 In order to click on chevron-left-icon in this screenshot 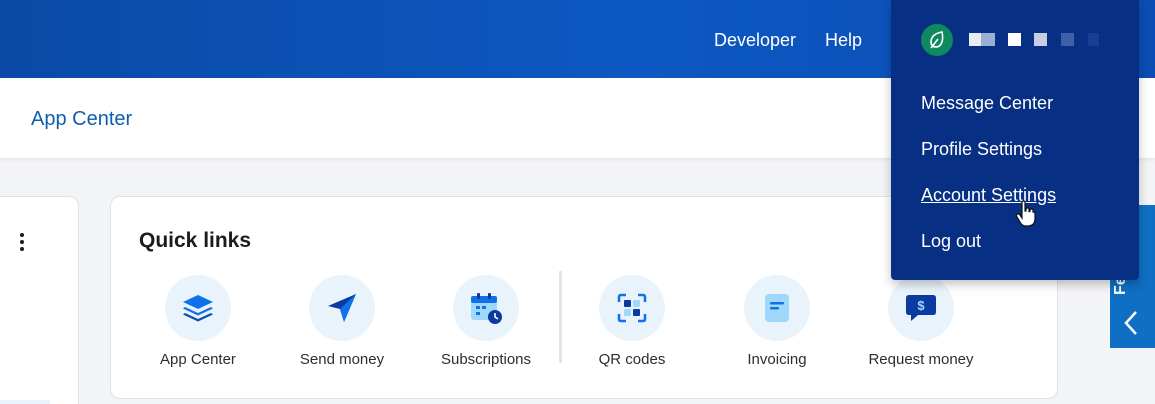, I will do `click(1130, 323)`.